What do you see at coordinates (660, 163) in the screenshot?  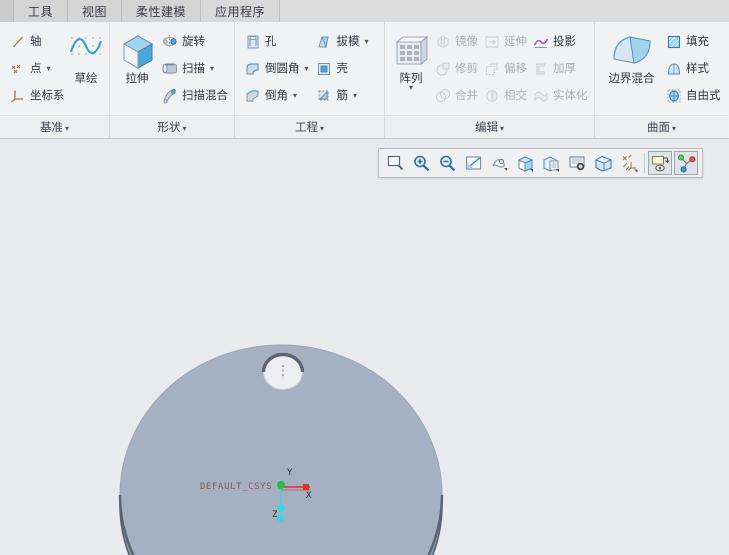 I see `annotation-display-icon` at bounding box center [660, 163].